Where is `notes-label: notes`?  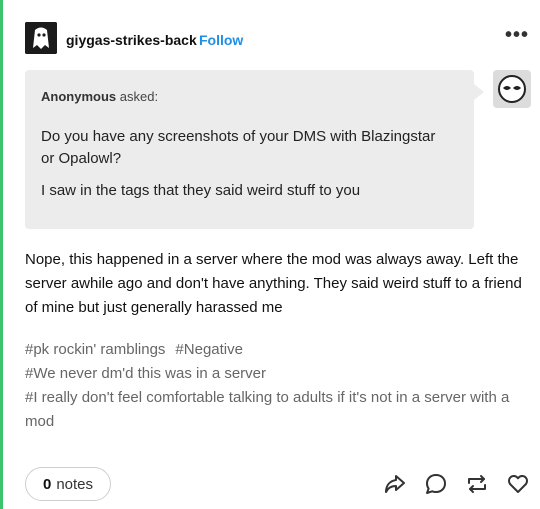
notes-label: notes is located at coordinates (75, 484).